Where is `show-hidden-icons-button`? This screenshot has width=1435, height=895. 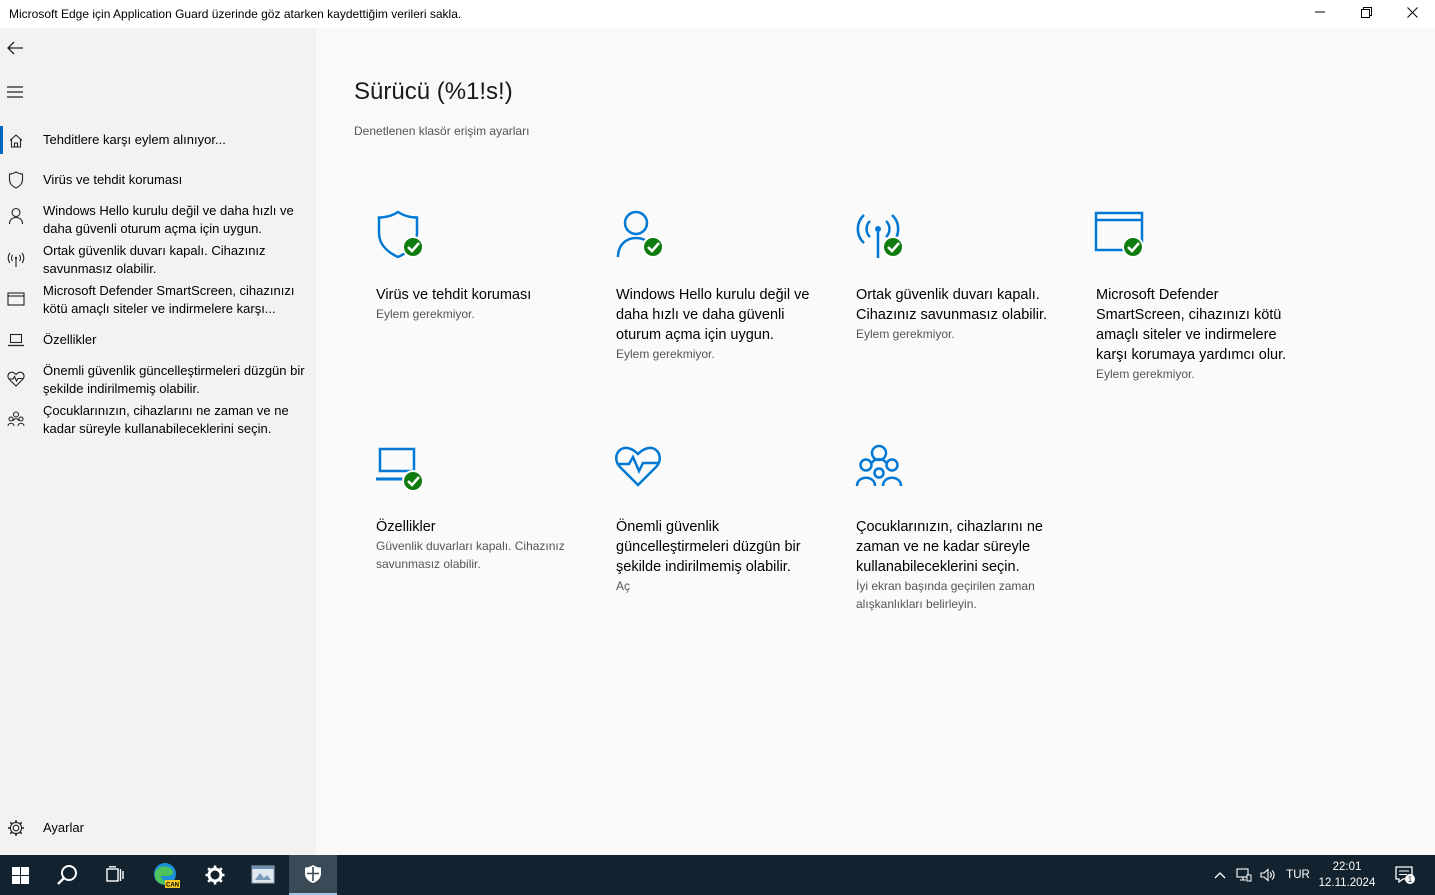 show-hidden-icons-button is located at coordinates (1220, 875).